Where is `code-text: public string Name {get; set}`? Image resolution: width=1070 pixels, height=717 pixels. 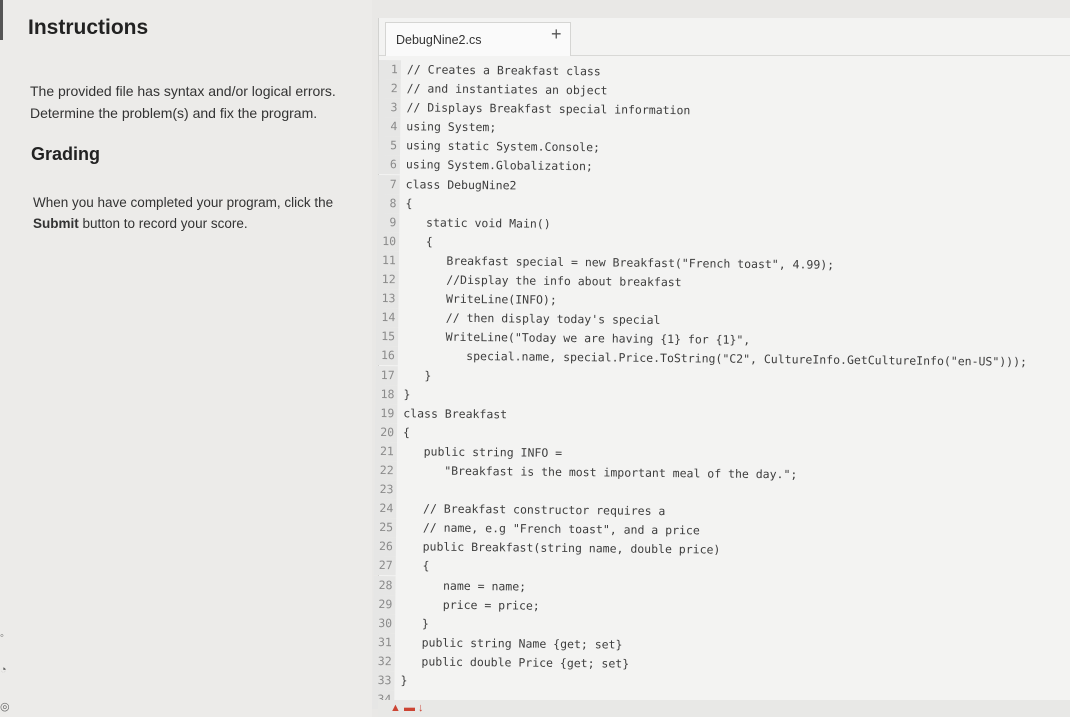 code-text: public string Name {get; set} is located at coordinates (512, 643).